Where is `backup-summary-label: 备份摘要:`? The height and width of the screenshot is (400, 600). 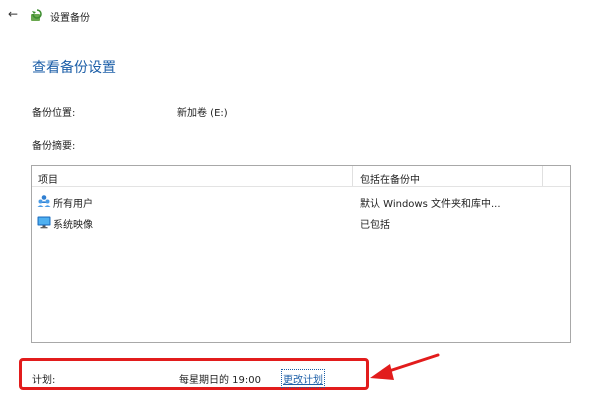
backup-summary-label: 备份摘要: is located at coordinates (54, 146).